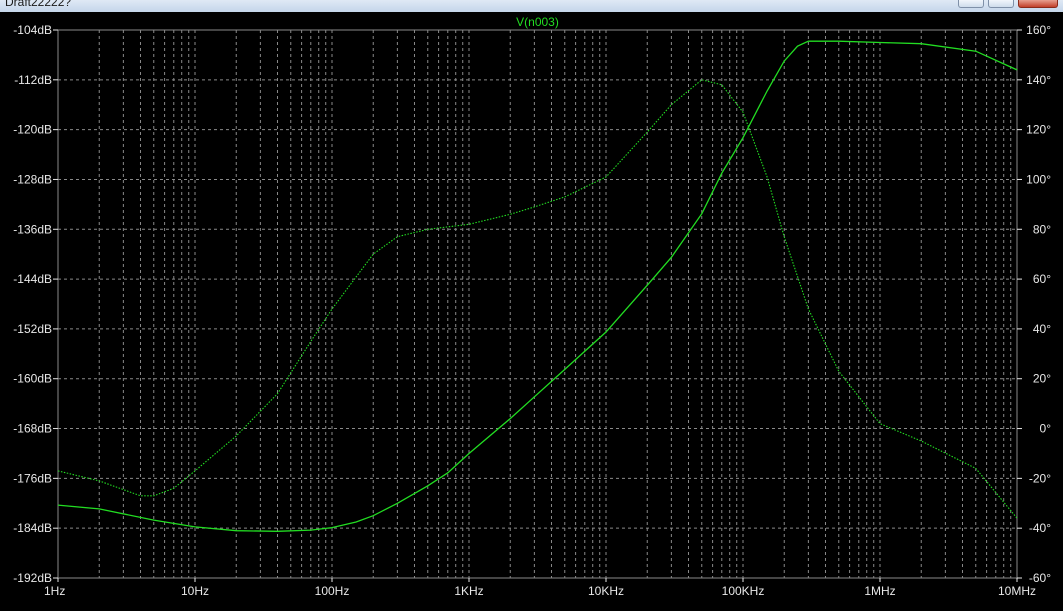  I want to click on y-right-tick-label: 140°, so click(1038, 80).